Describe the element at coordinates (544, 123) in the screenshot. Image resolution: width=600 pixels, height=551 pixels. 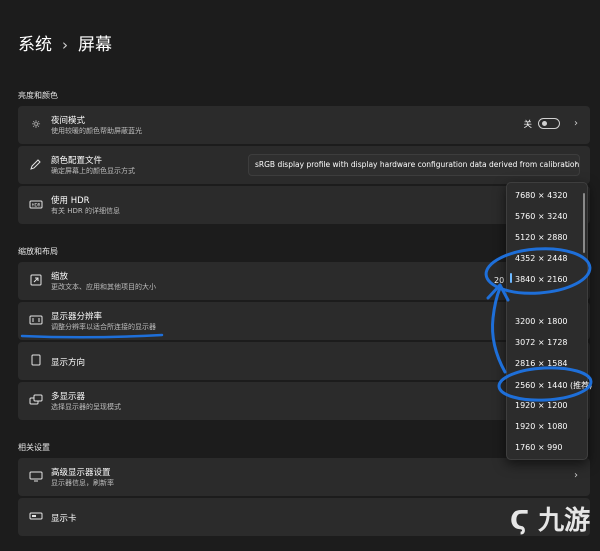
I see `toggle-knob` at that location.